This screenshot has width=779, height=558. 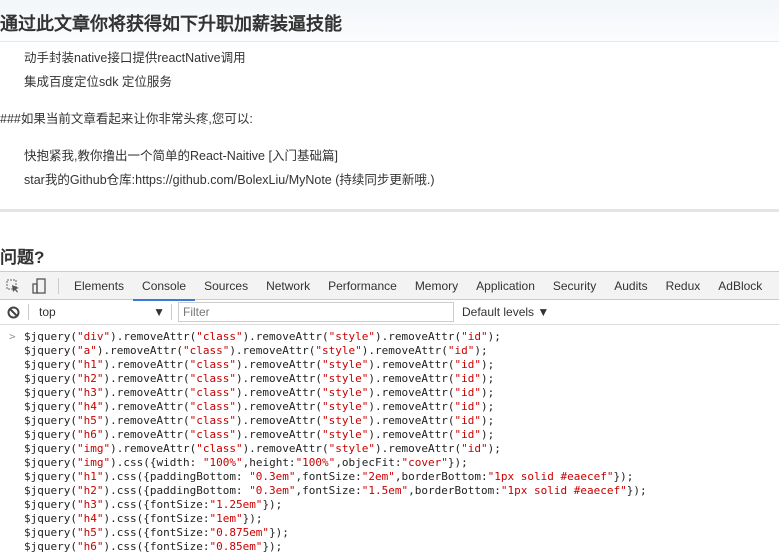 What do you see at coordinates (90, 504) in the screenshot?
I see `string-token: "h3"` at bounding box center [90, 504].